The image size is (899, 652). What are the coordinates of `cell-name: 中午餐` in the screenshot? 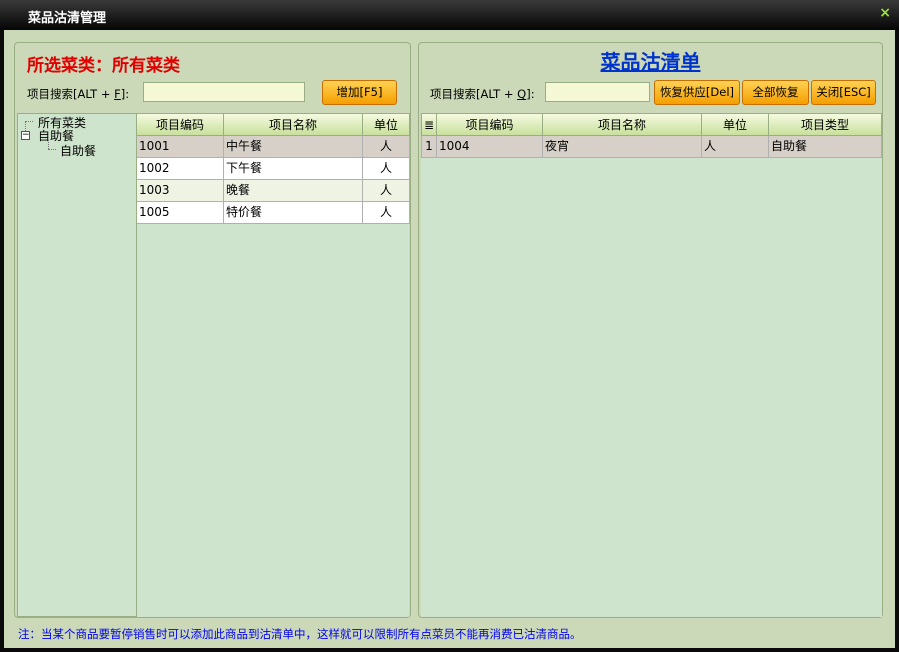 It's located at (293, 147).